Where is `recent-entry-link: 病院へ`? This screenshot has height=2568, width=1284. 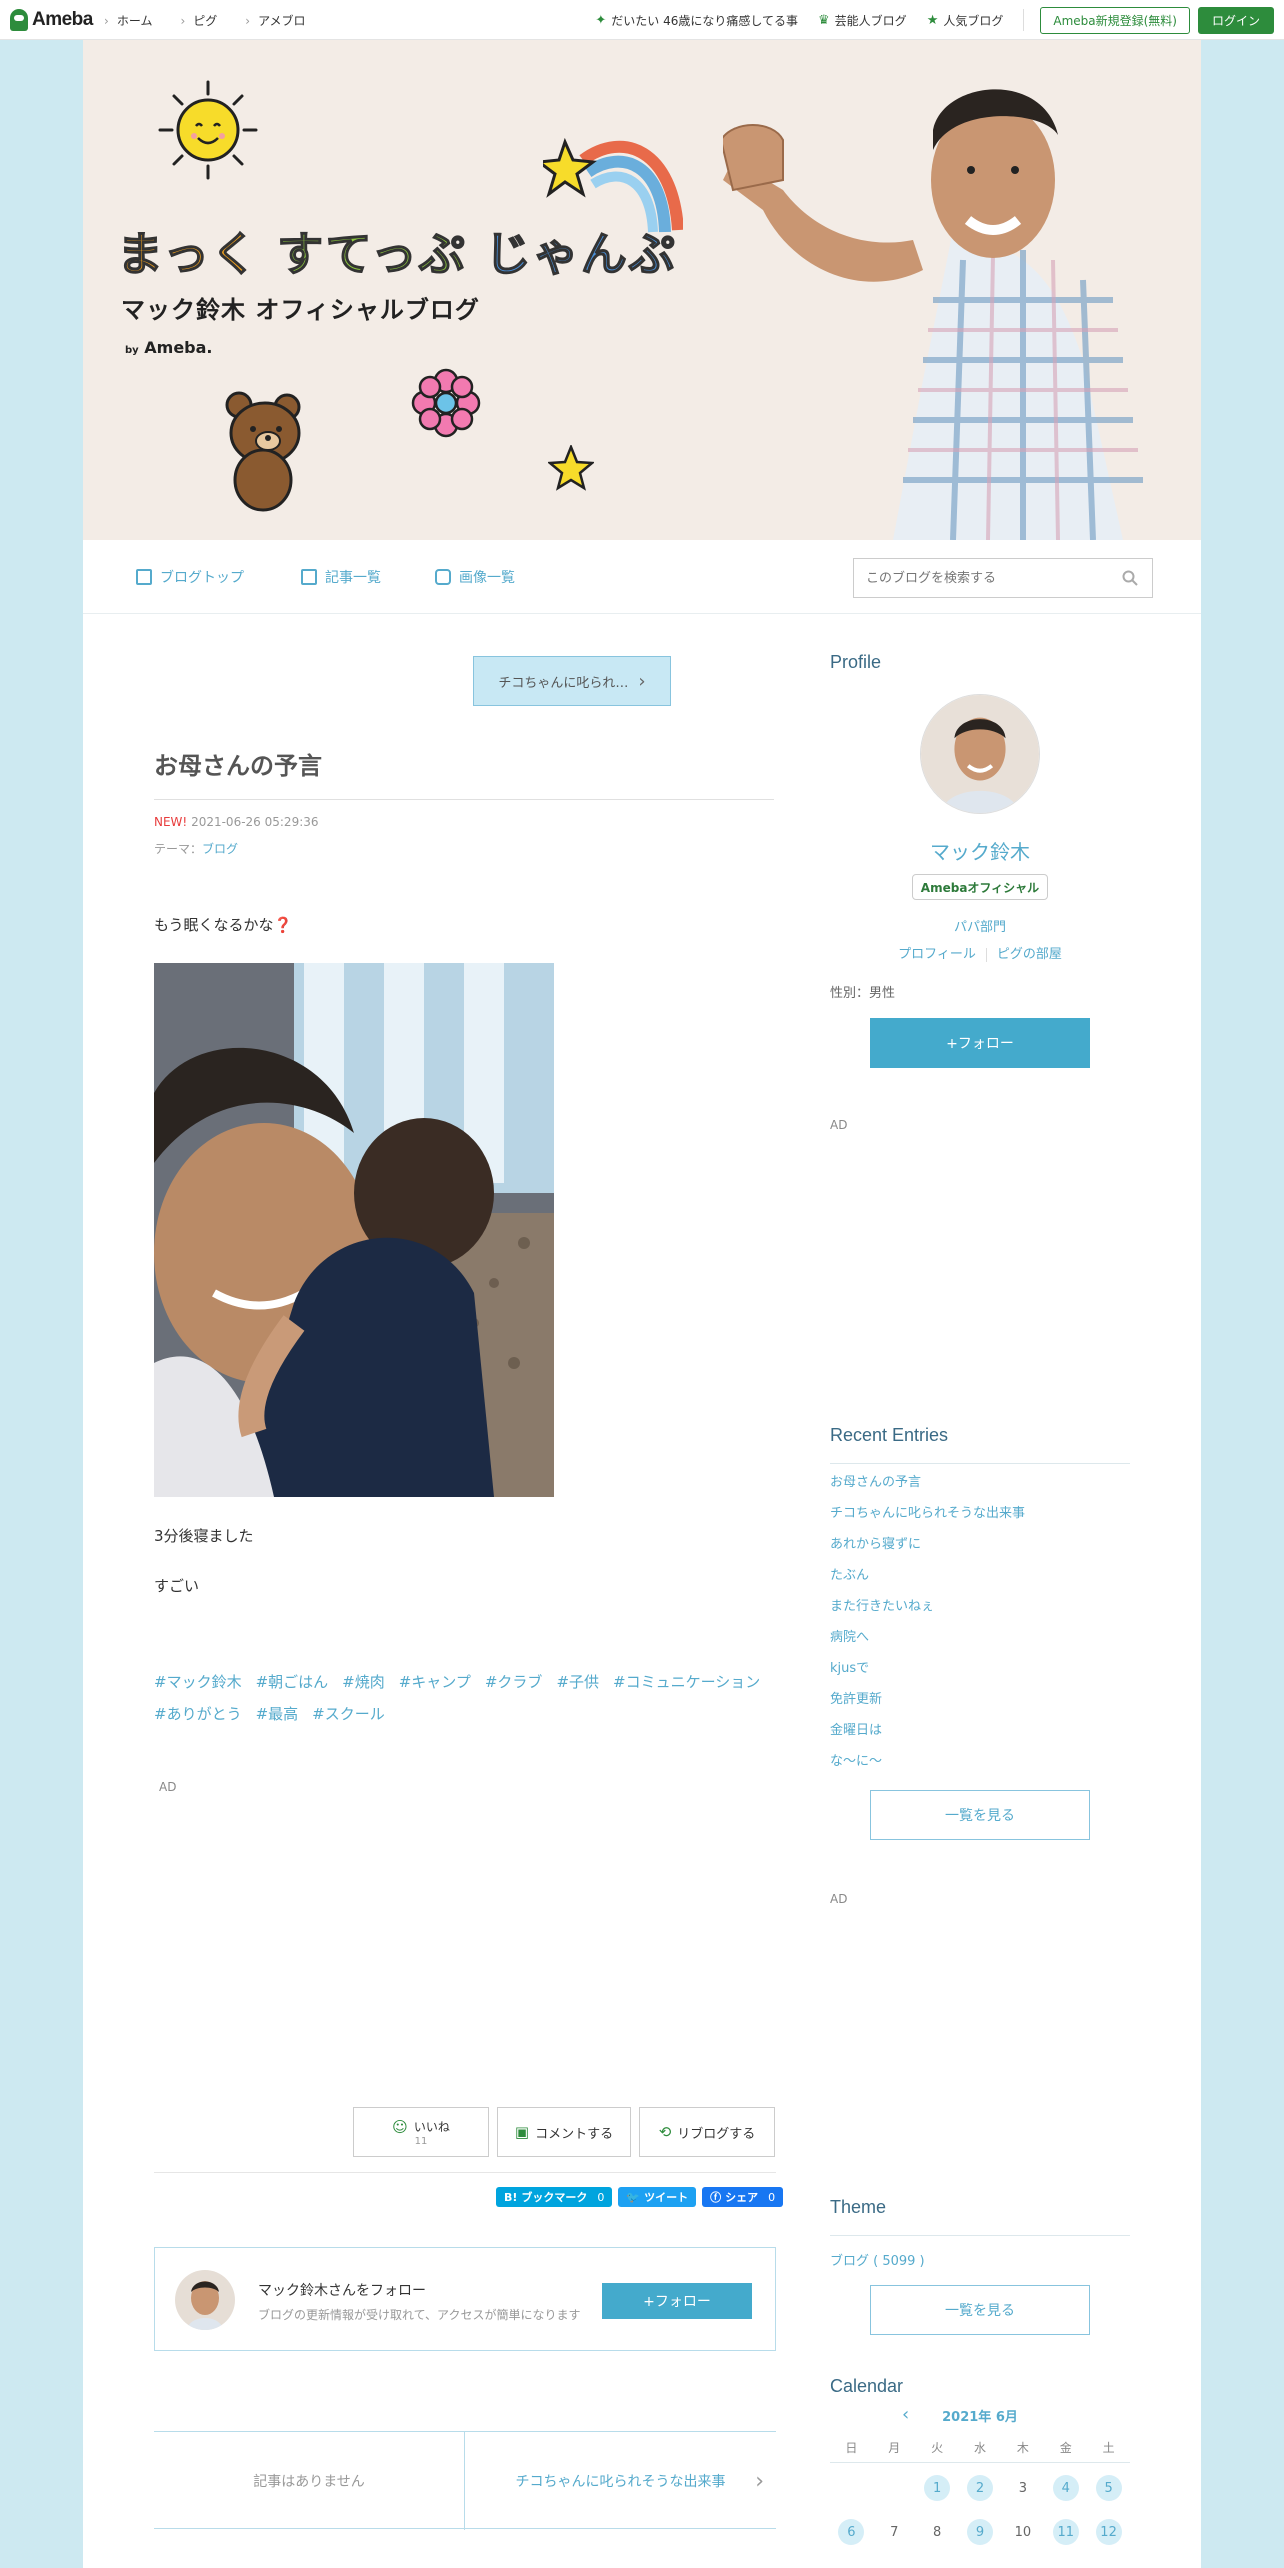 recent-entry-link: 病院へ is located at coordinates (980, 1645).